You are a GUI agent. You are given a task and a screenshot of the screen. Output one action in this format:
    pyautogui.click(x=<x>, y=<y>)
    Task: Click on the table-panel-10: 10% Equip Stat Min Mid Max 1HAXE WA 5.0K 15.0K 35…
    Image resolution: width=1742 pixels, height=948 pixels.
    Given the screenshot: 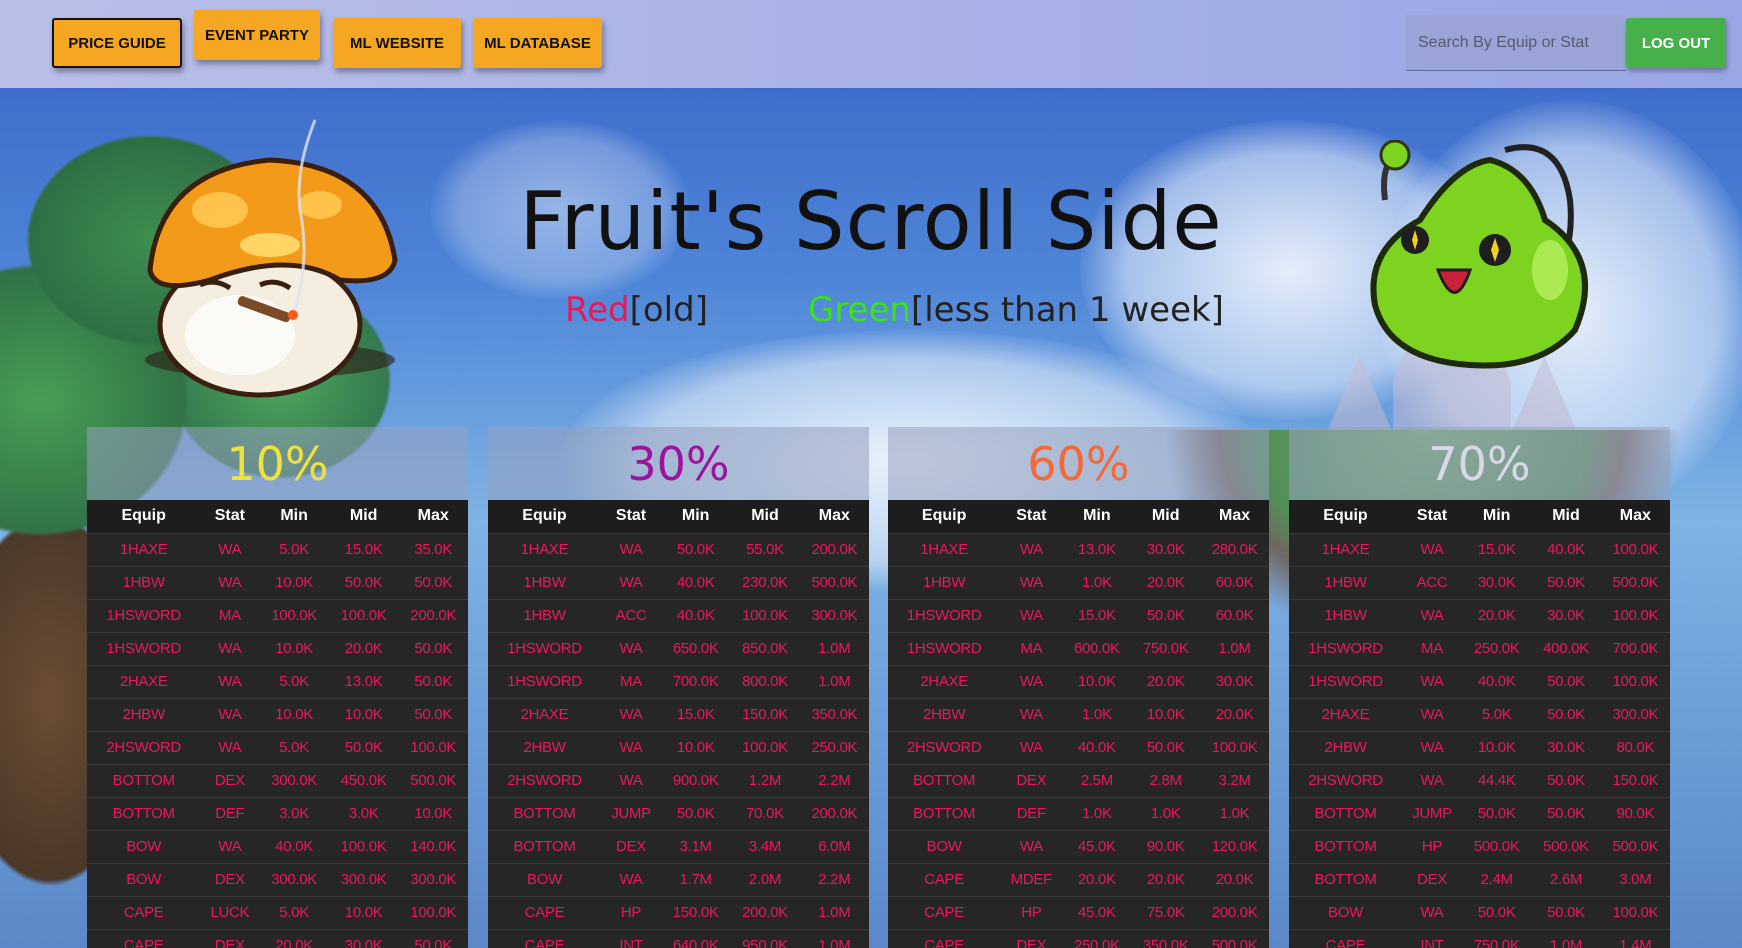 What is the action you would take?
    pyautogui.click(x=277, y=687)
    